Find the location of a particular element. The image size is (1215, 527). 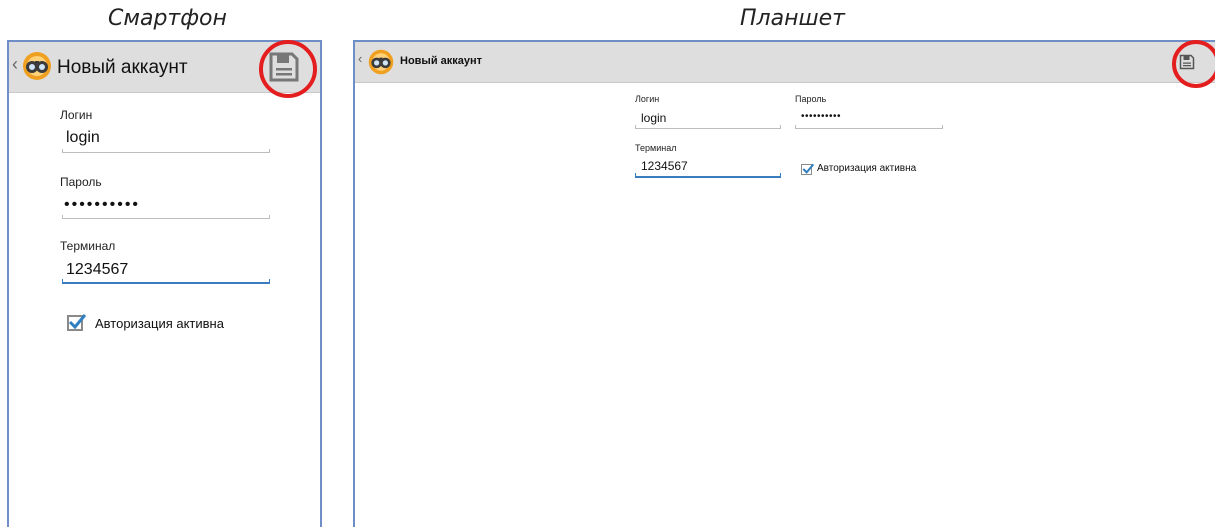

phone-title: Новый аккаунт is located at coordinates (122, 67).